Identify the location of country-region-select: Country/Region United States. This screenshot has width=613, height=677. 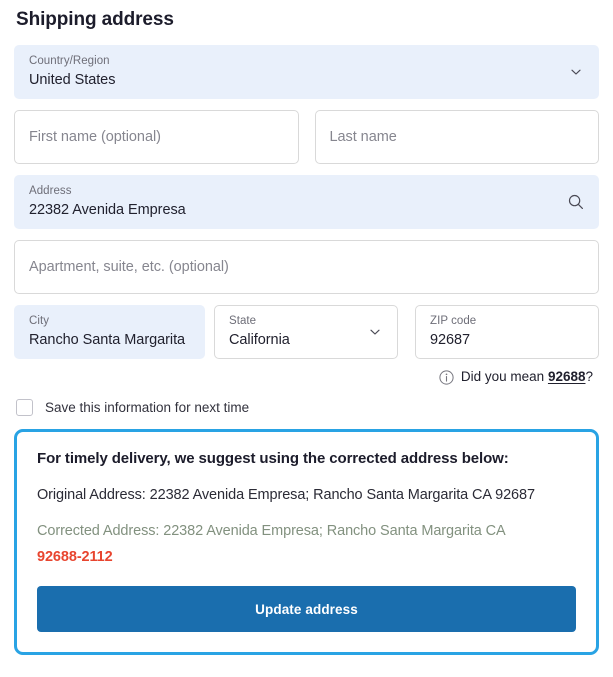
(306, 72).